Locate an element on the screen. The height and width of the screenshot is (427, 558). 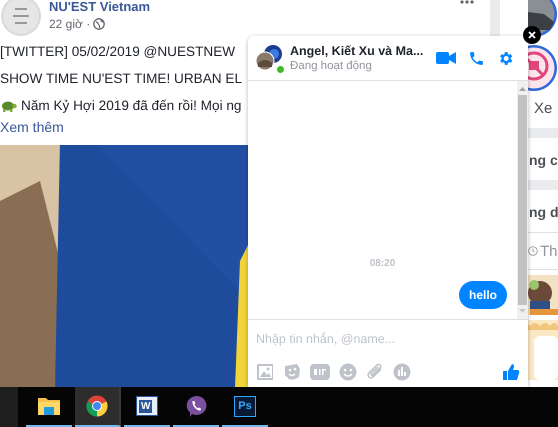
page-name: NU'EST Vietnam is located at coordinates (99, 7).